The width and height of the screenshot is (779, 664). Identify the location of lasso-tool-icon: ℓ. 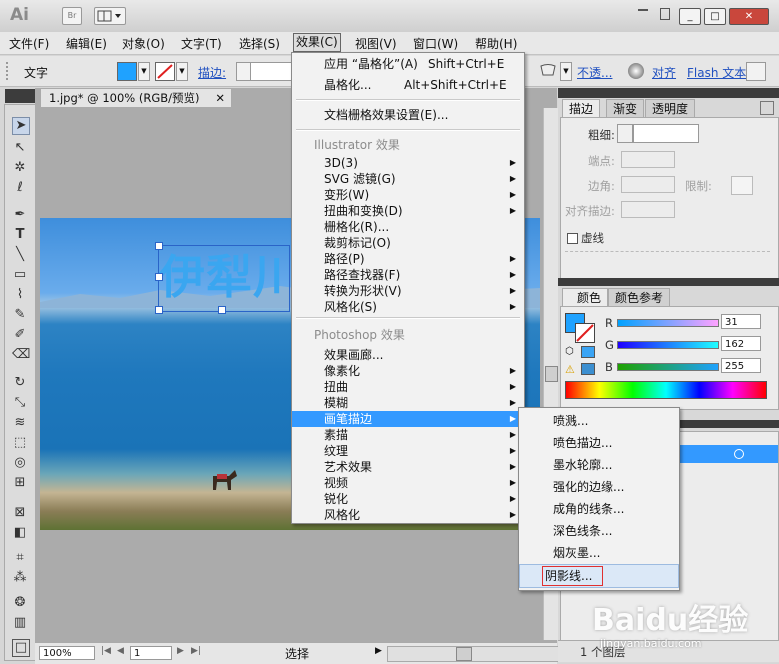
(20, 188).